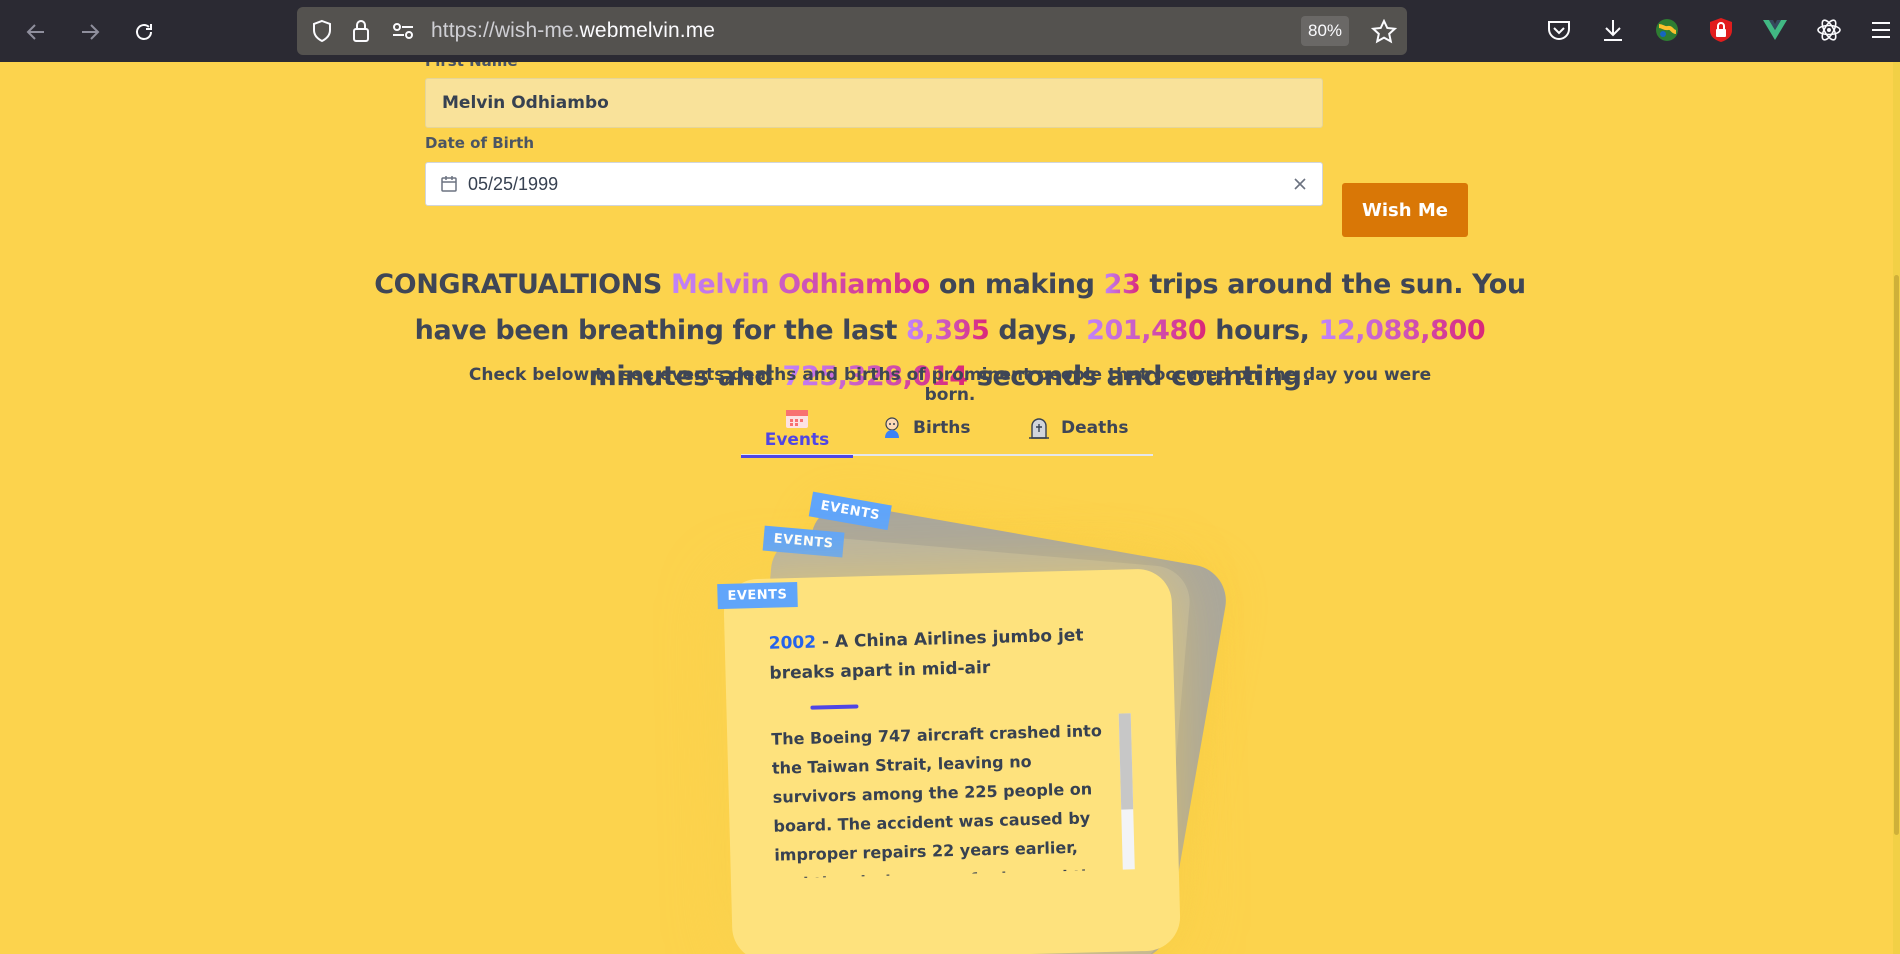  I want to click on url-text: https://wish-me.webmelvin.me, so click(573, 31).